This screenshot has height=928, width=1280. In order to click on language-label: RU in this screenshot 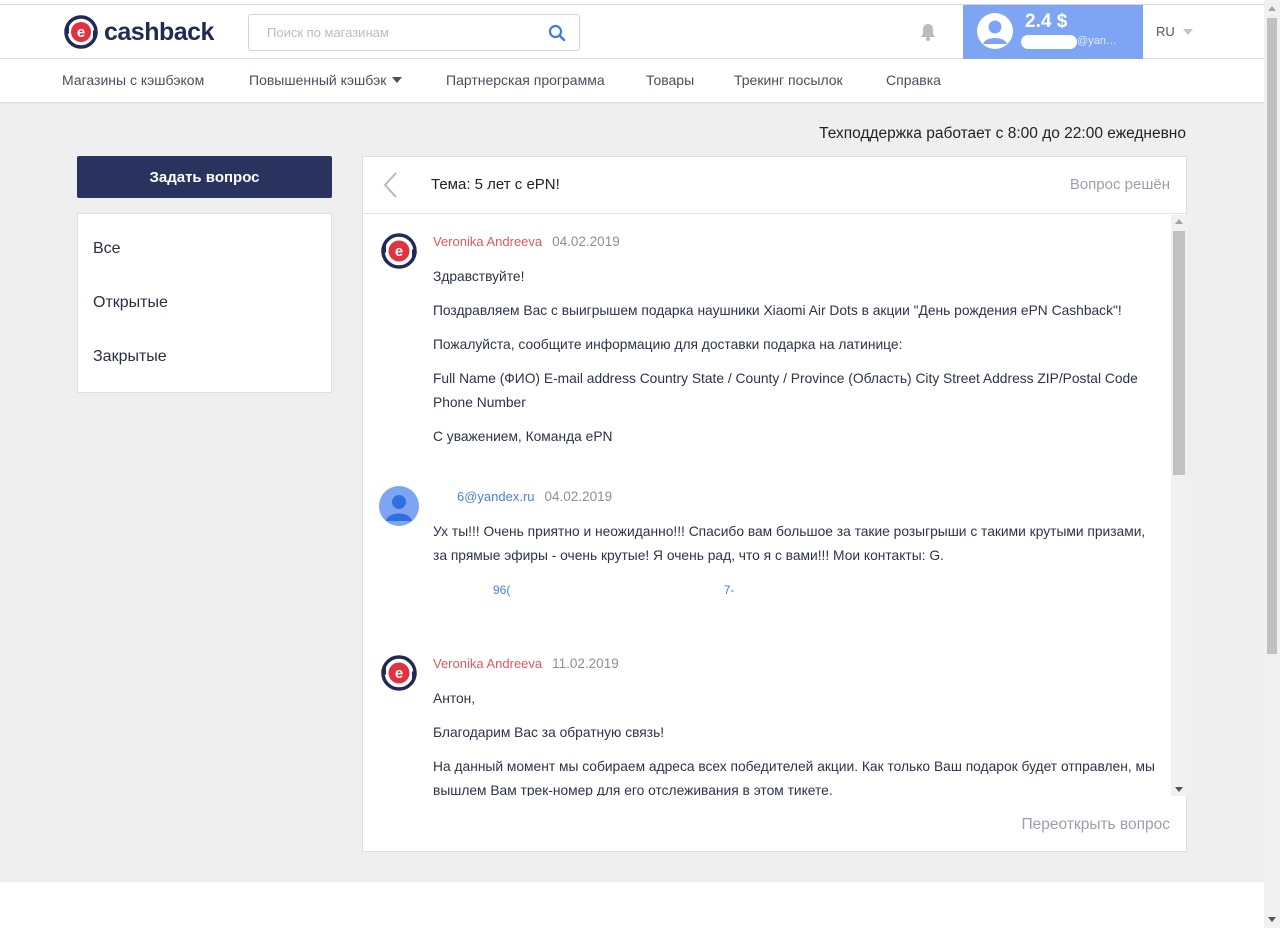, I will do `click(1165, 31)`.